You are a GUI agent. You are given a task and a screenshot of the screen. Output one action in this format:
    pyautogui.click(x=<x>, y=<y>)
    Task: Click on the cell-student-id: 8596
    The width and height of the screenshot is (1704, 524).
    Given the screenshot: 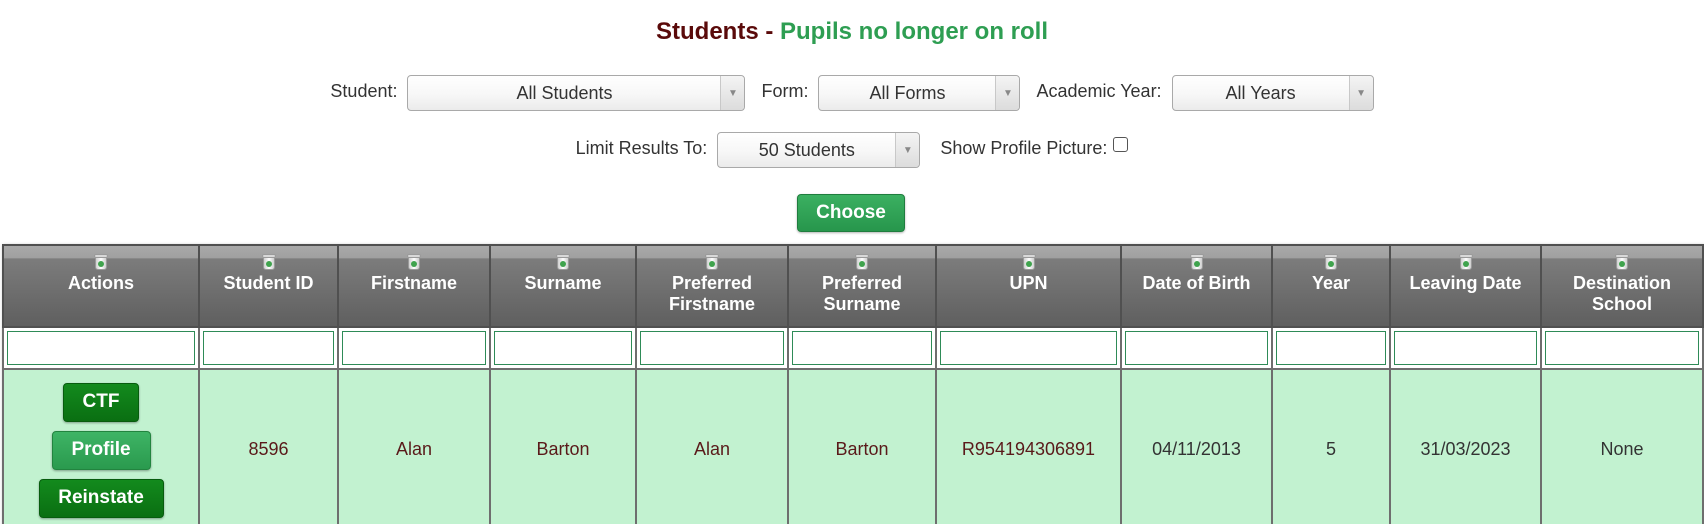 What is the action you would take?
    pyautogui.click(x=268, y=446)
    